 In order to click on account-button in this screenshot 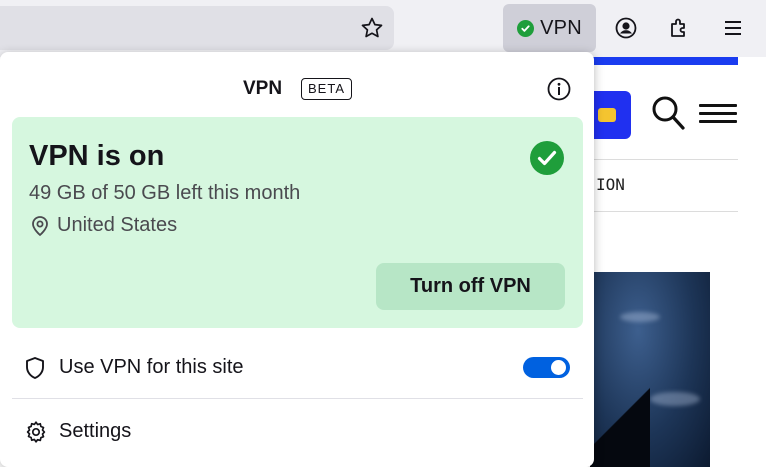, I will do `click(626, 28)`.